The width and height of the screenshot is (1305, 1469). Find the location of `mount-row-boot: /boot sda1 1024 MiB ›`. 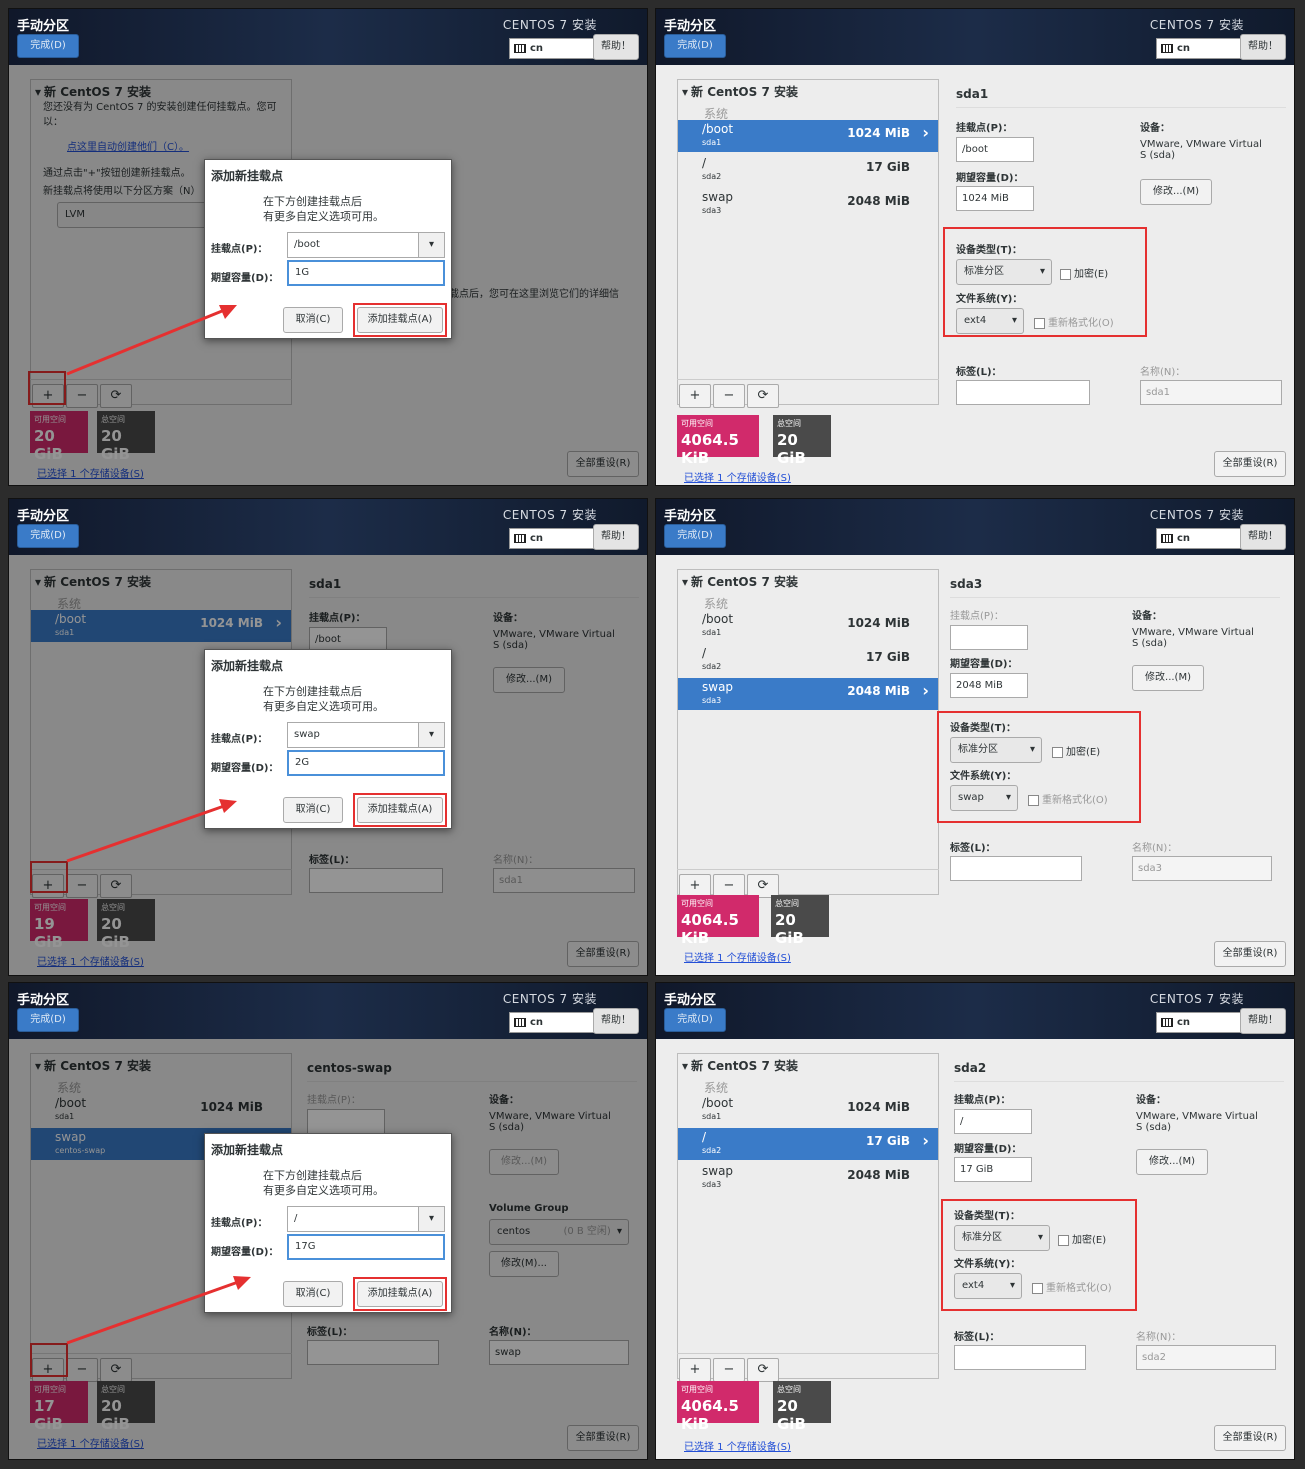

mount-row-boot: /boot sda1 1024 MiB › is located at coordinates (808, 136).